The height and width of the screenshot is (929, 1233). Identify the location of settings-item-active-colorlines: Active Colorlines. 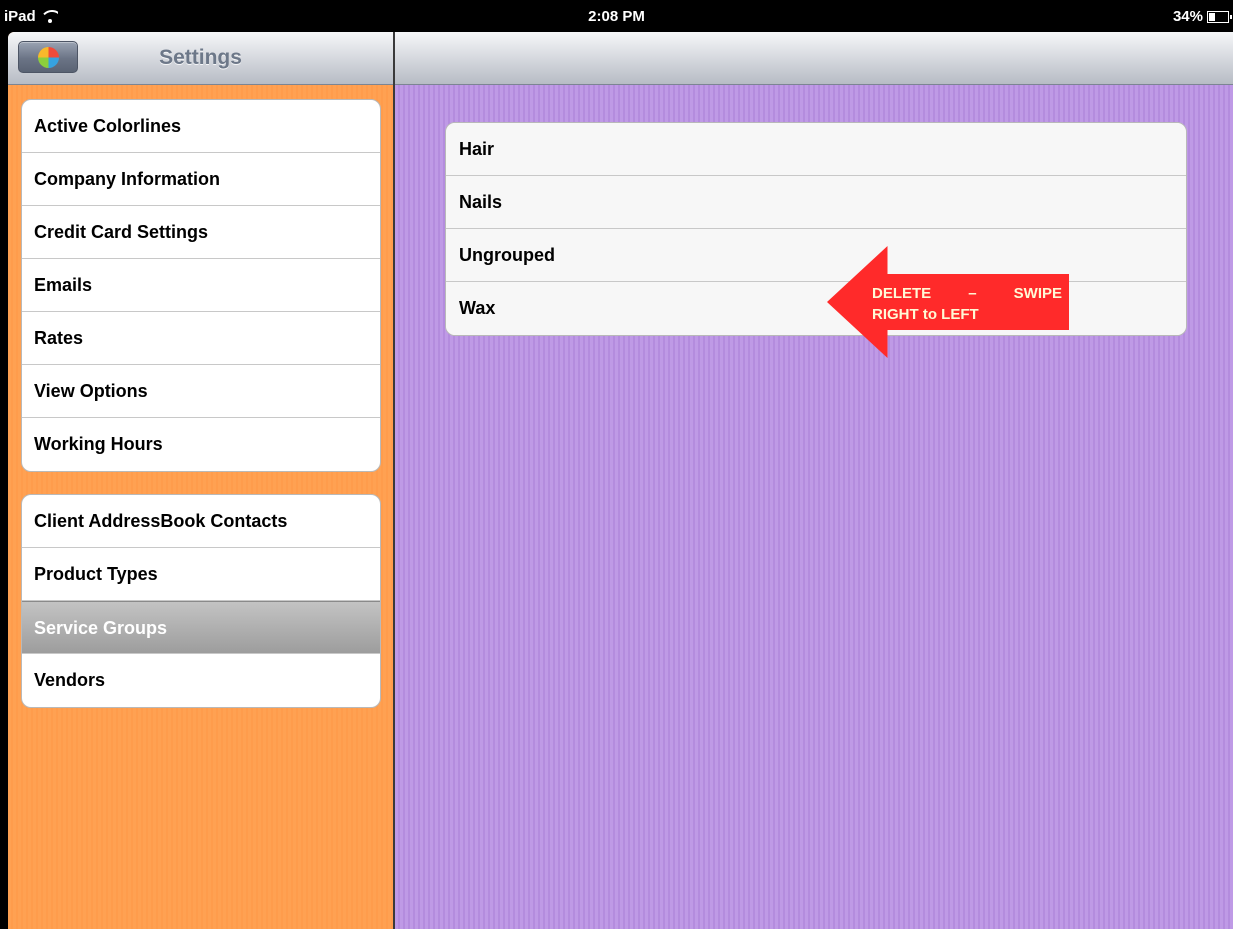
(201, 126).